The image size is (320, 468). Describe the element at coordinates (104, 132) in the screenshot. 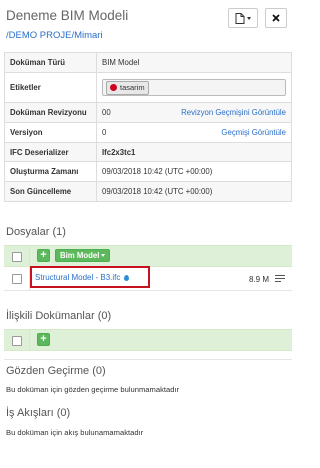

I see `meta-value: 0` at that location.